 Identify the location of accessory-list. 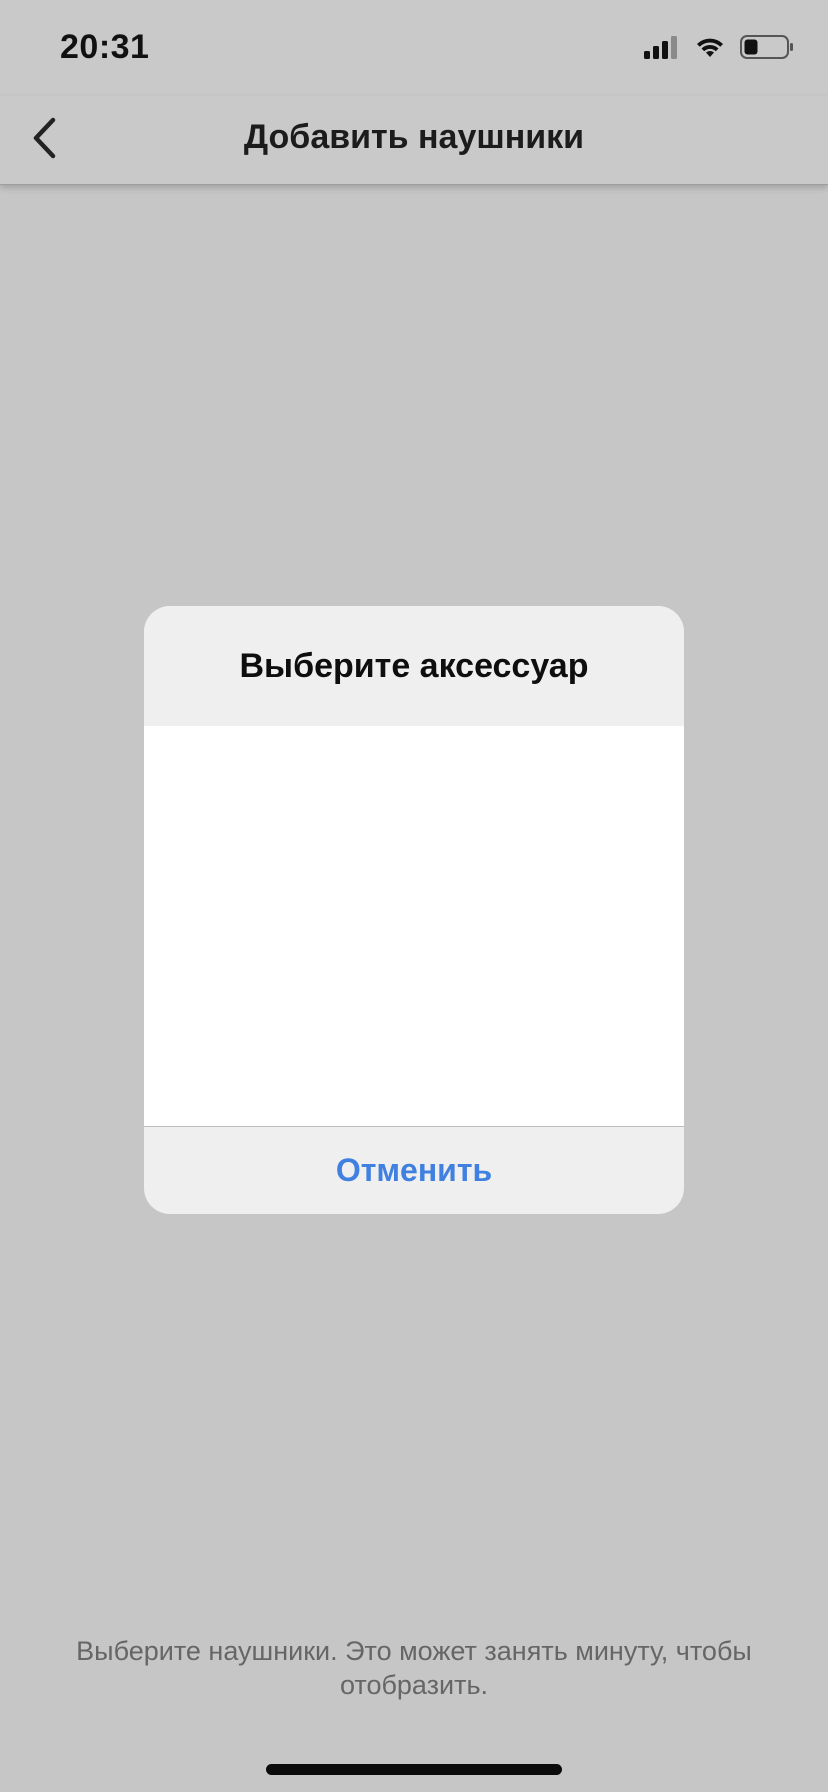
(414, 926).